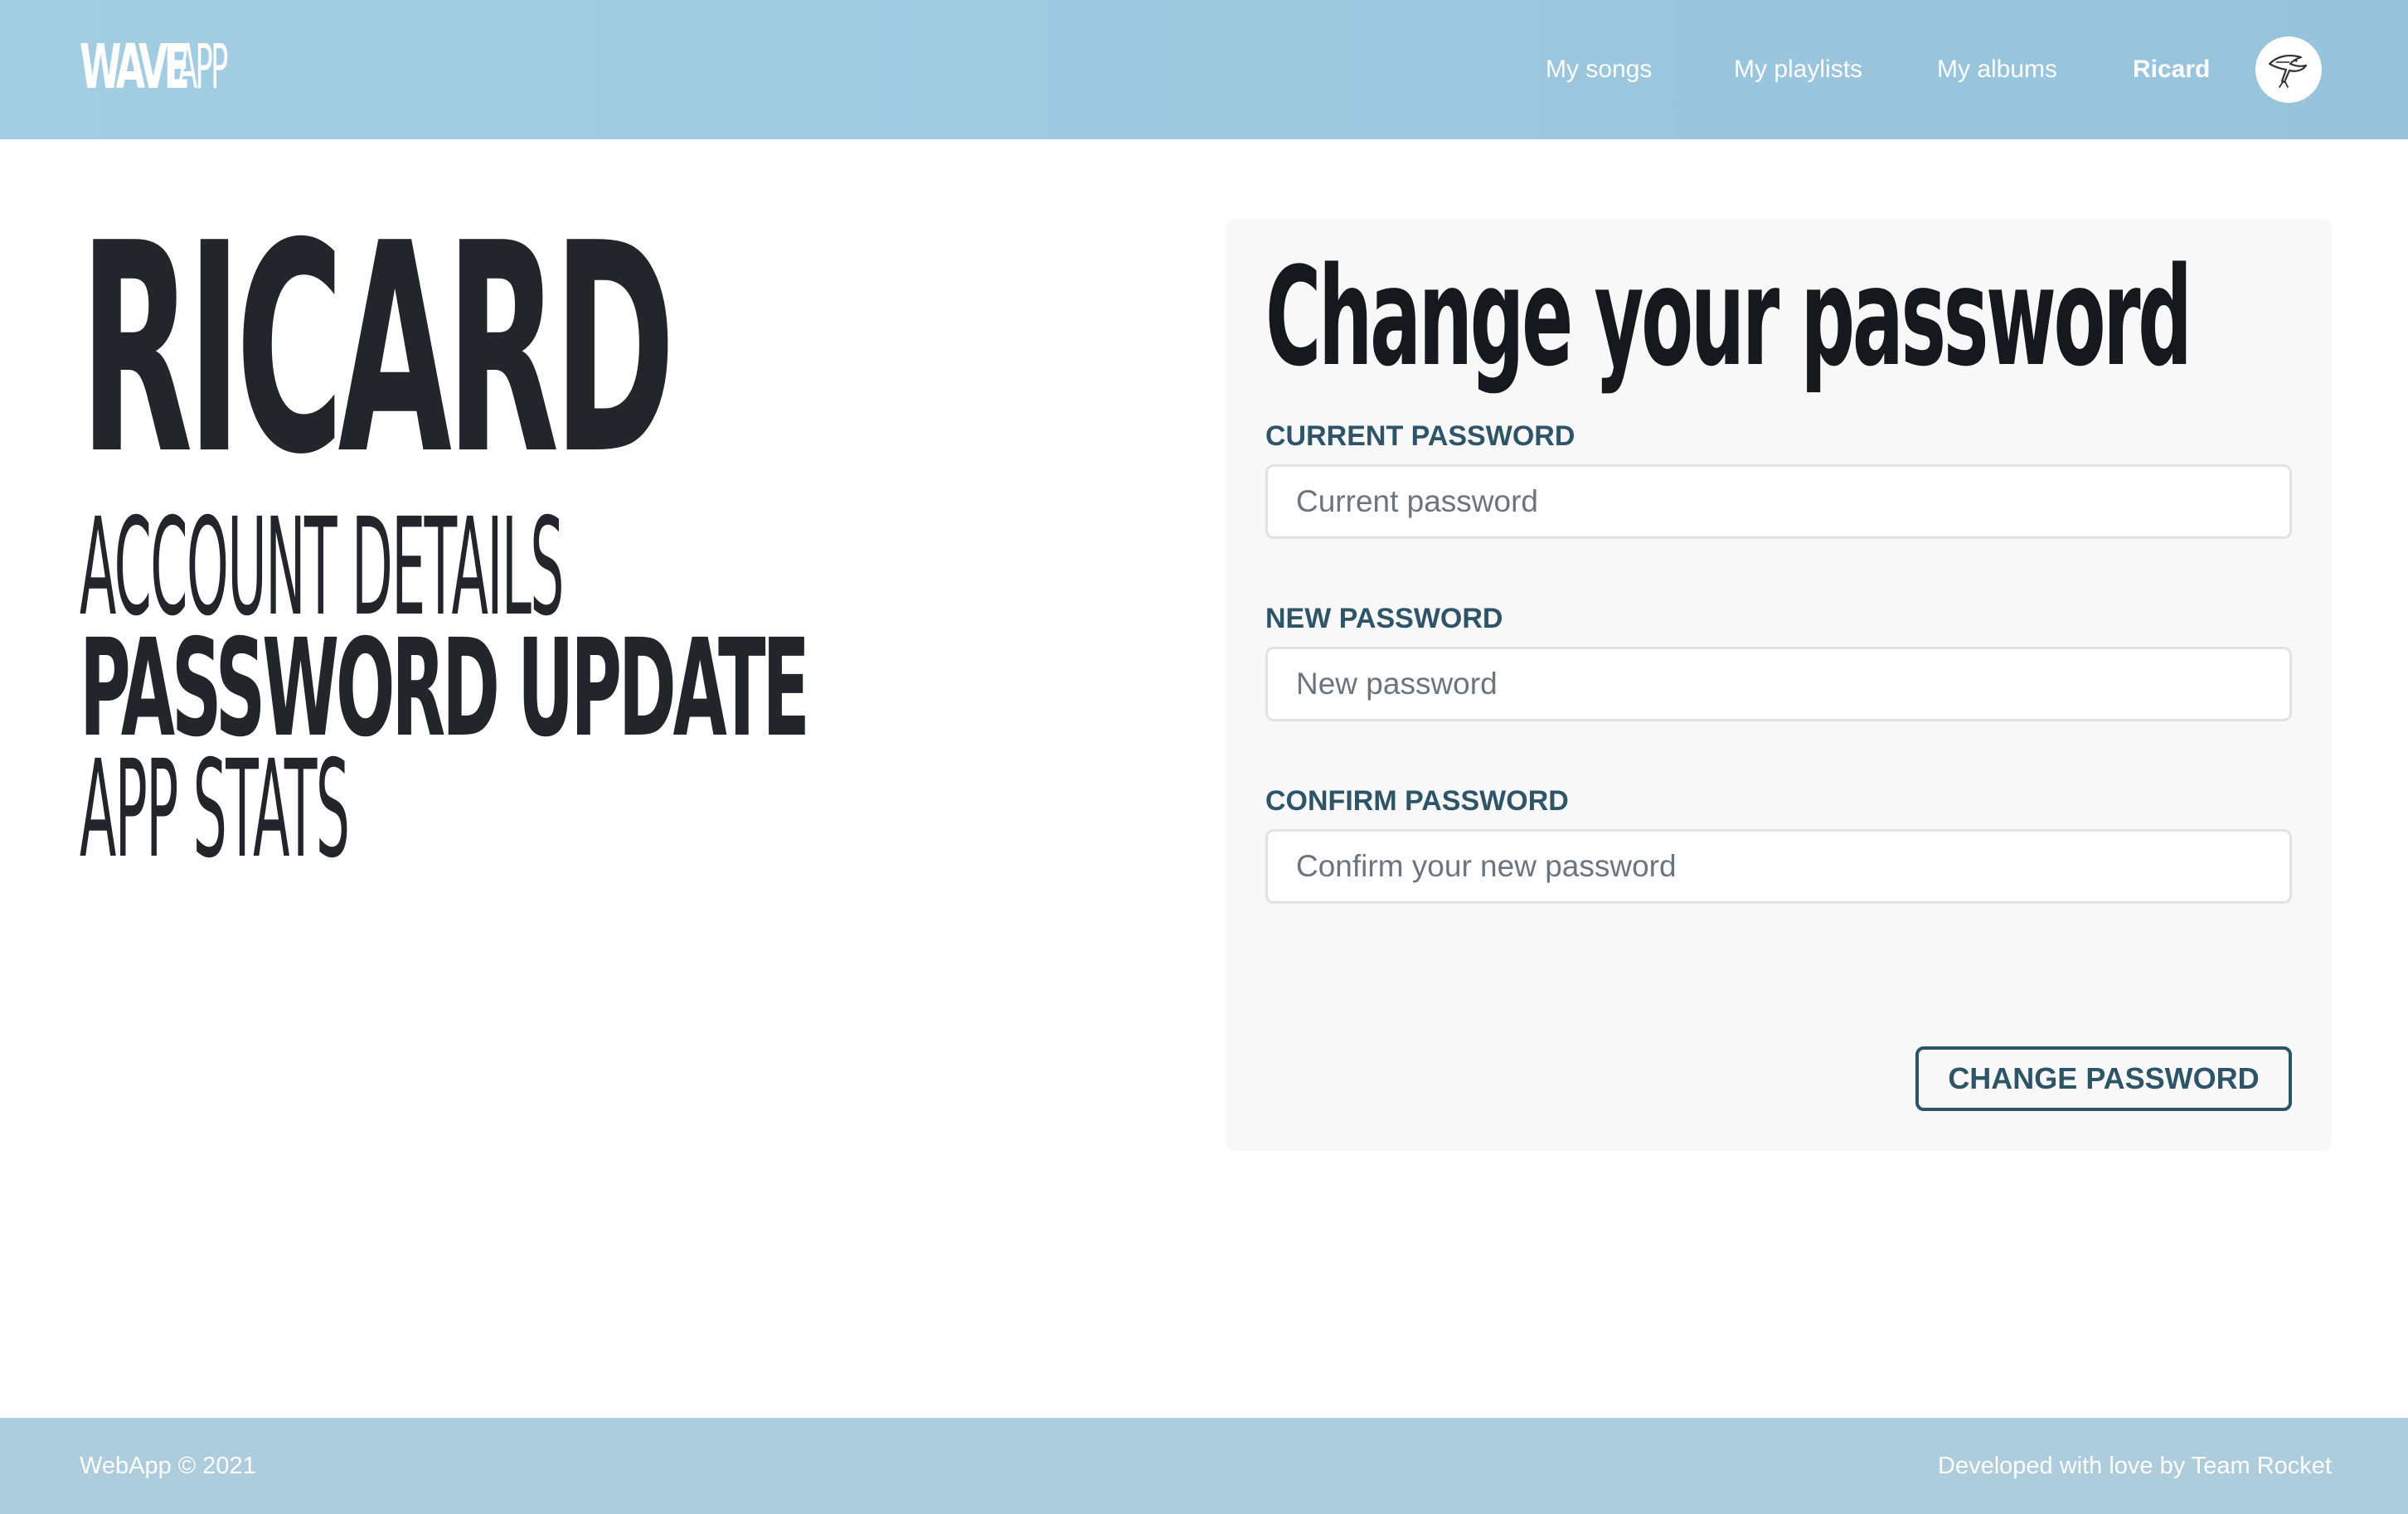 The width and height of the screenshot is (2408, 1514). Describe the element at coordinates (2171, 69) in the screenshot. I see `nav-user-profile: Ricard` at that location.